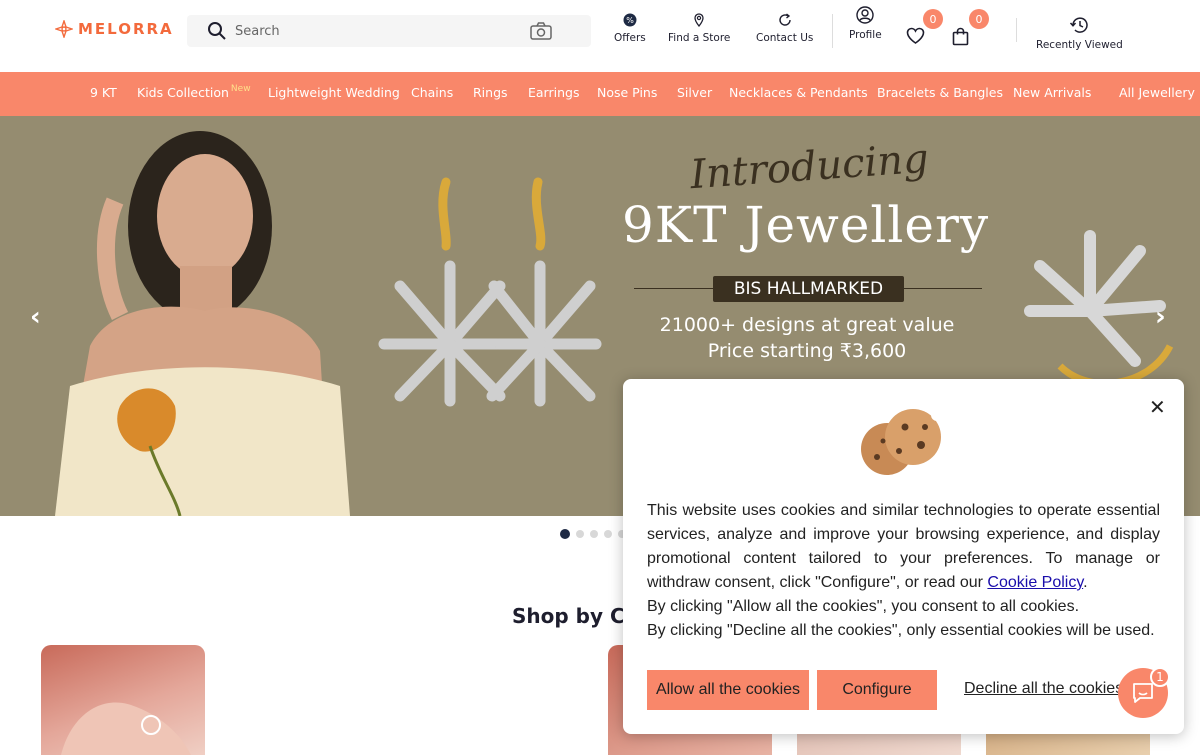  What do you see at coordinates (1043, 689) in the screenshot?
I see `decline-all-cookies-button: Decline all the cookies` at bounding box center [1043, 689].